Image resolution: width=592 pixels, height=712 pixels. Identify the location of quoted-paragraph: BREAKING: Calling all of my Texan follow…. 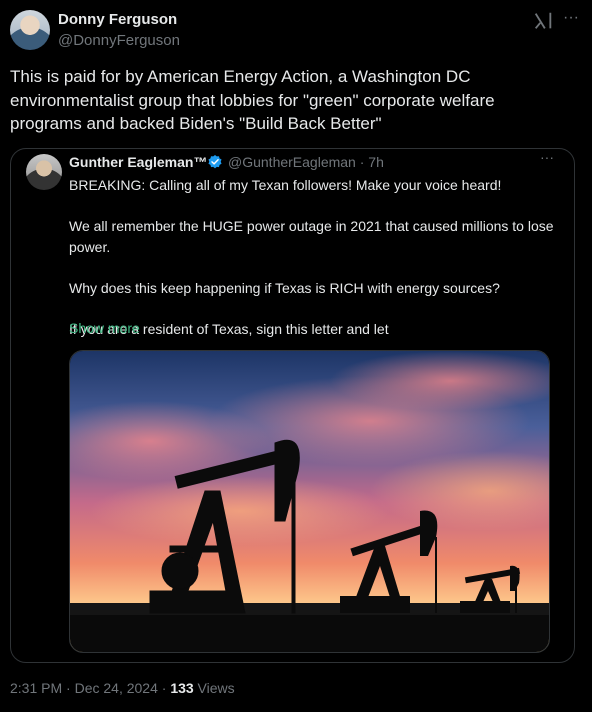
(285, 185).